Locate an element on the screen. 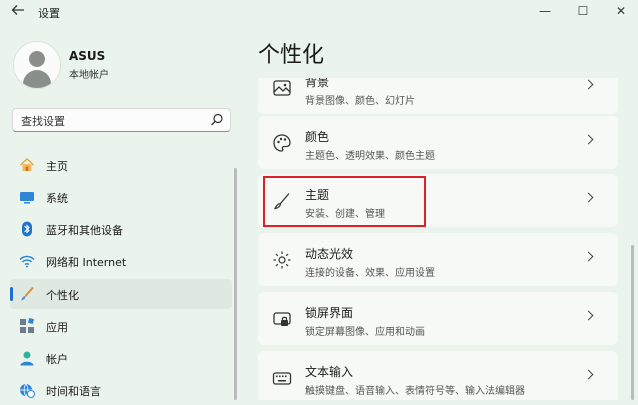 The image size is (638, 405). account-name: ASUS is located at coordinates (87, 56).